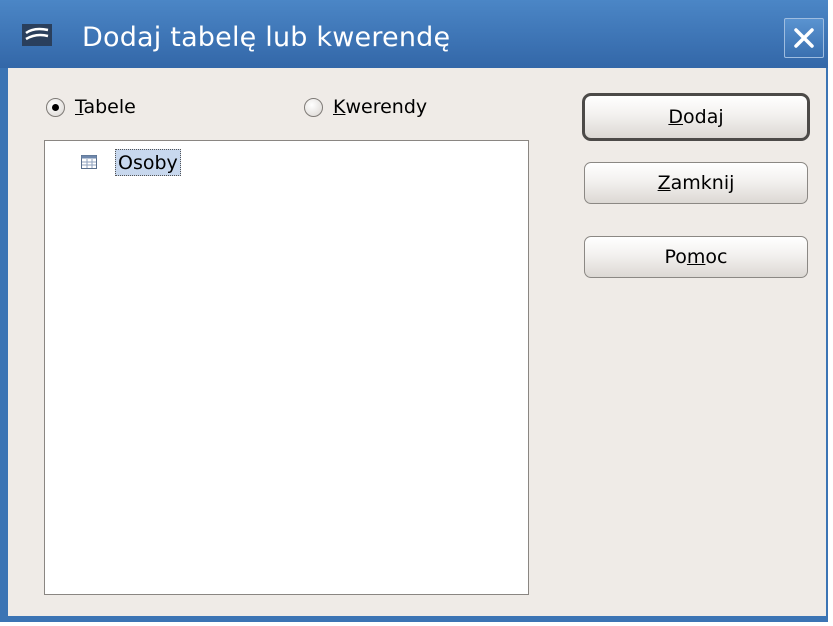 The width and height of the screenshot is (833, 626). I want to click on tables-radio: Tabele, so click(91, 107).